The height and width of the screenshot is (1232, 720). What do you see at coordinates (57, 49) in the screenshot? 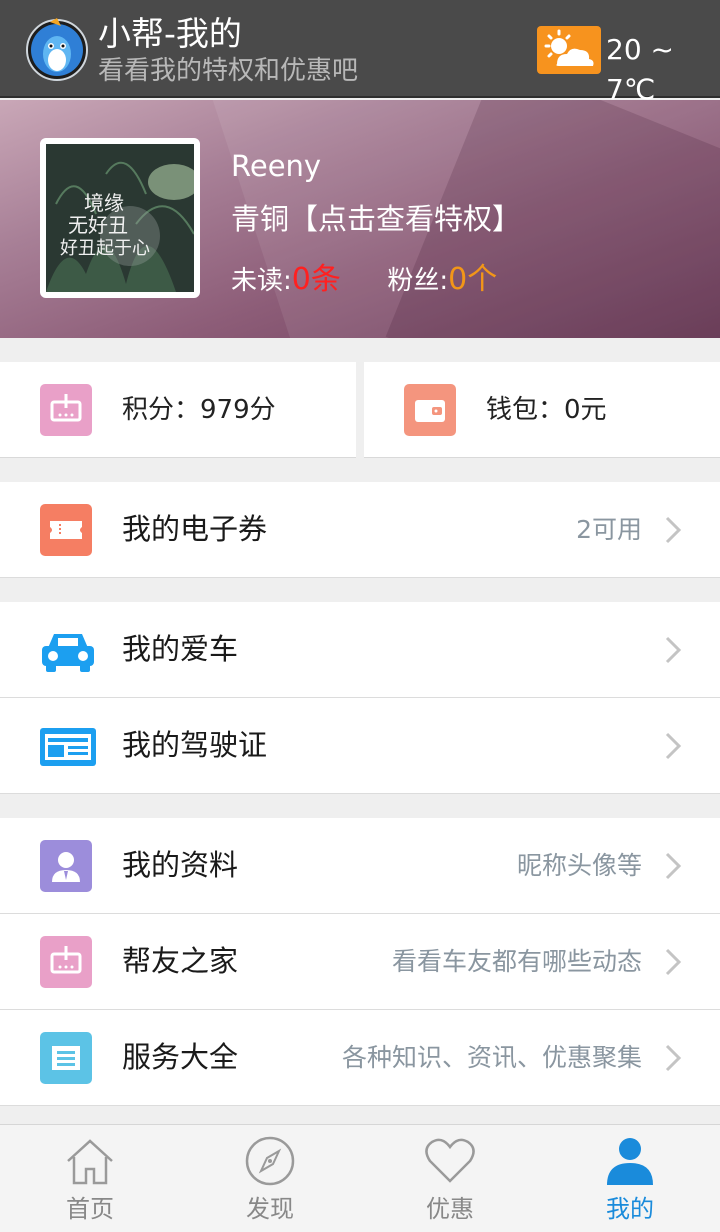
I see `dolphin-logo-icon` at bounding box center [57, 49].